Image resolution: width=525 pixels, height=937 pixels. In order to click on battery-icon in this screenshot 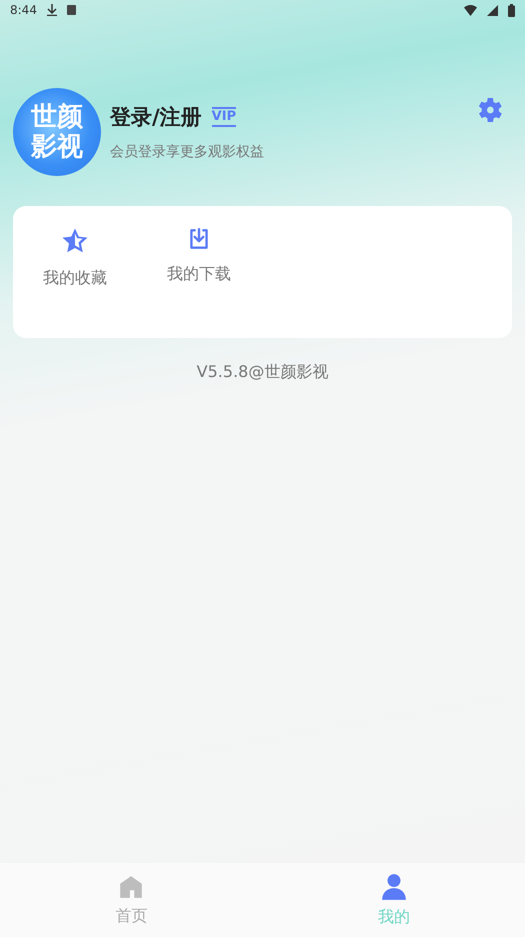, I will do `click(511, 10)`.